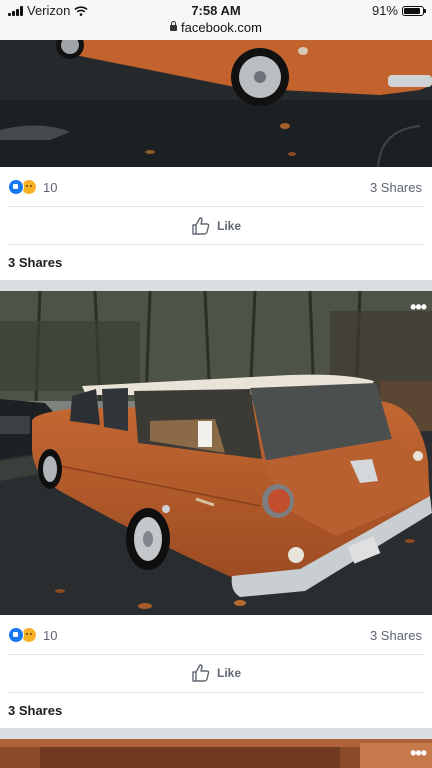 This screenshot has height=768, width=432. I want to click on clock: 7:58 AM, so click(216, 10).